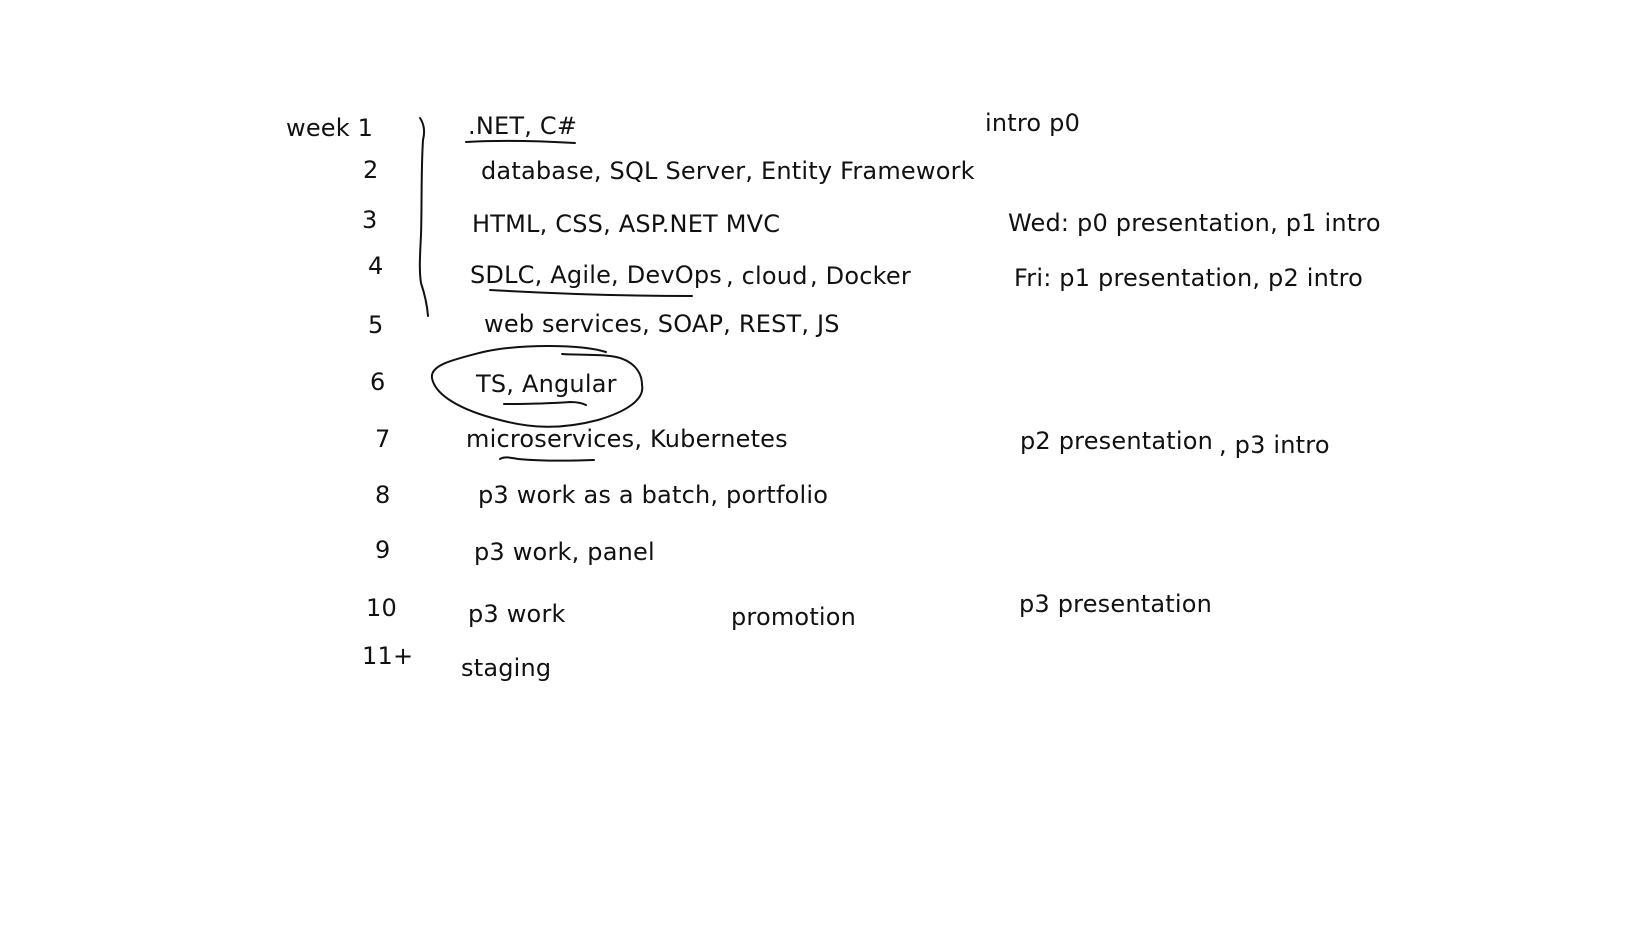 The image size is (1648, 927). I want to click on topic-week-5: web services, SOAP, REST, JS, so click(662, 324).